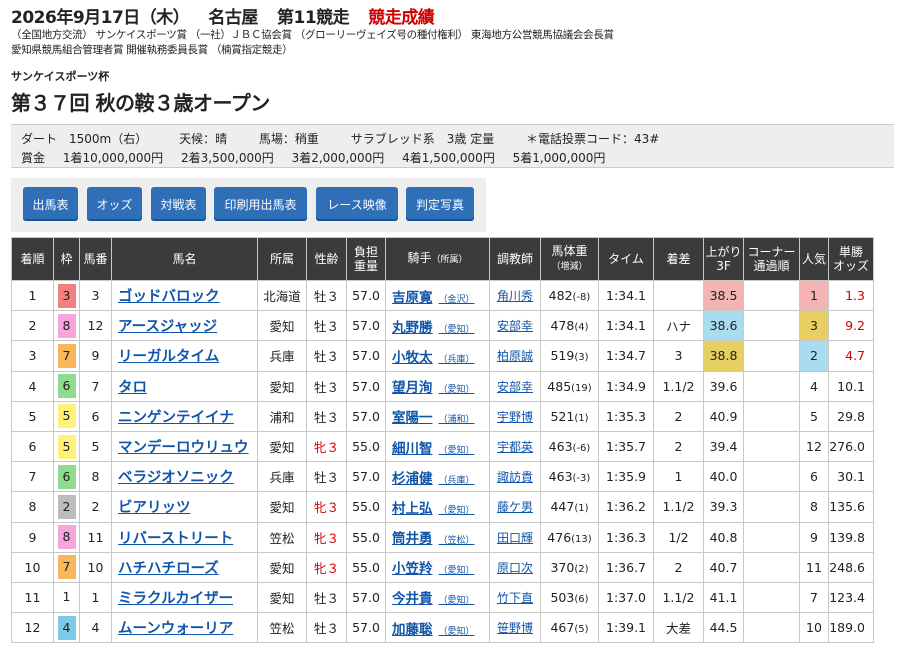  I want to click on col-weight-l1: 負担, so click(365, 252).